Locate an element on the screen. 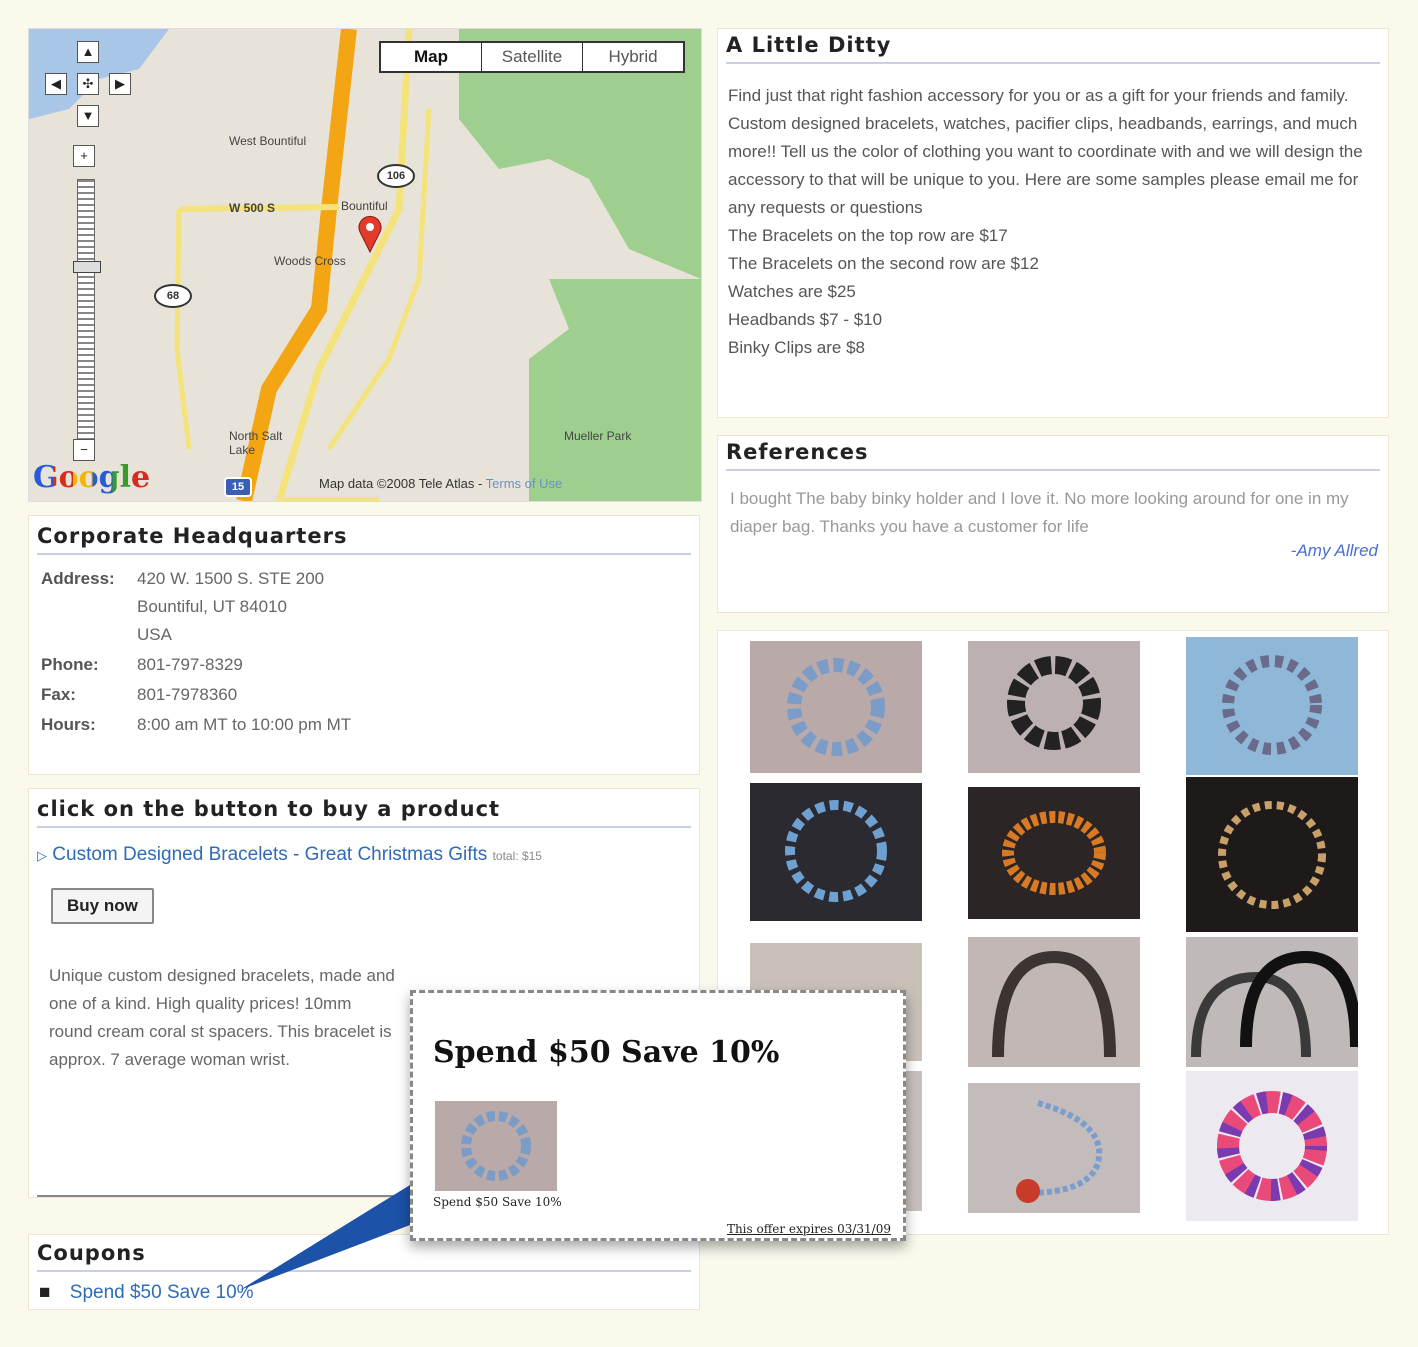 This screenshot has width=1418, height=1347. reference-author: -Amy Allred is located at coordinates (1334, 550).